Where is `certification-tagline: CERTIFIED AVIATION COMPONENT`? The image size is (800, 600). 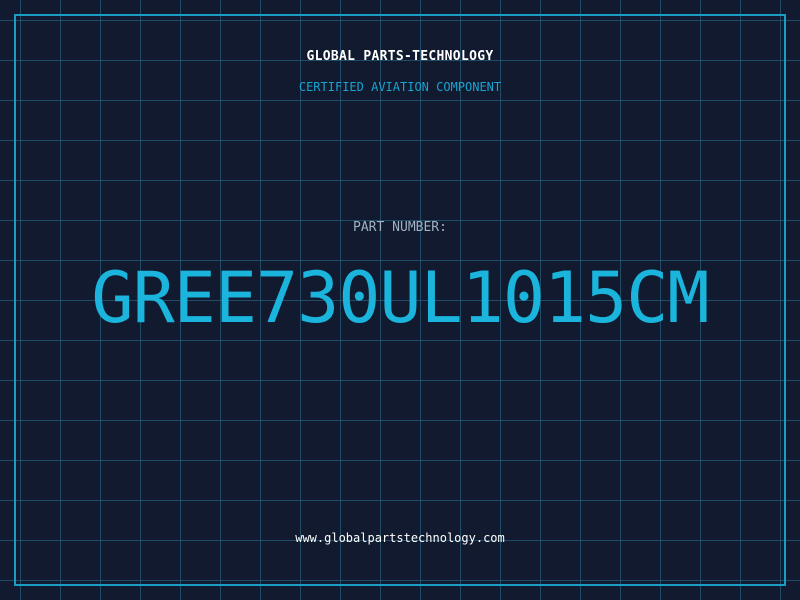
certification-tagline: CERTIFIED AVIATION COMPONENT is located at coordinates (400, 87).